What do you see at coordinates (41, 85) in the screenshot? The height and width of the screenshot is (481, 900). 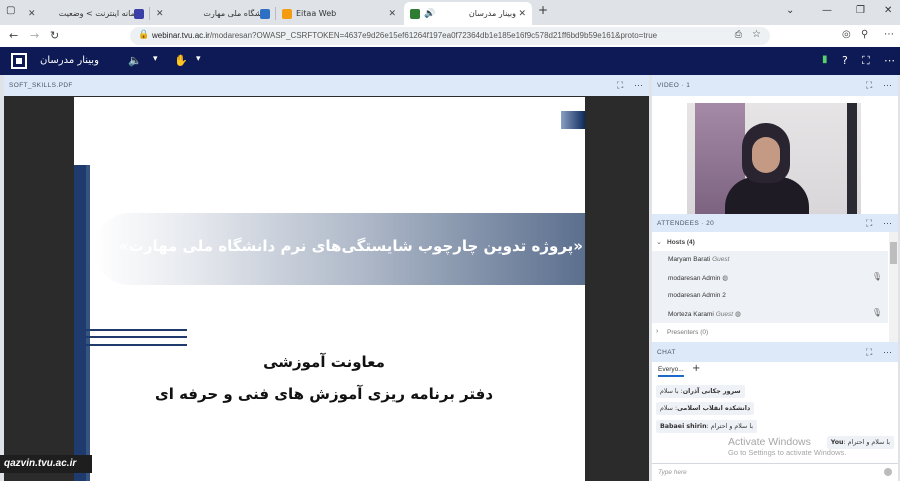 I see `presentation-title: SOFT_SKILLS.PDF` at bounding box center [41, 85].